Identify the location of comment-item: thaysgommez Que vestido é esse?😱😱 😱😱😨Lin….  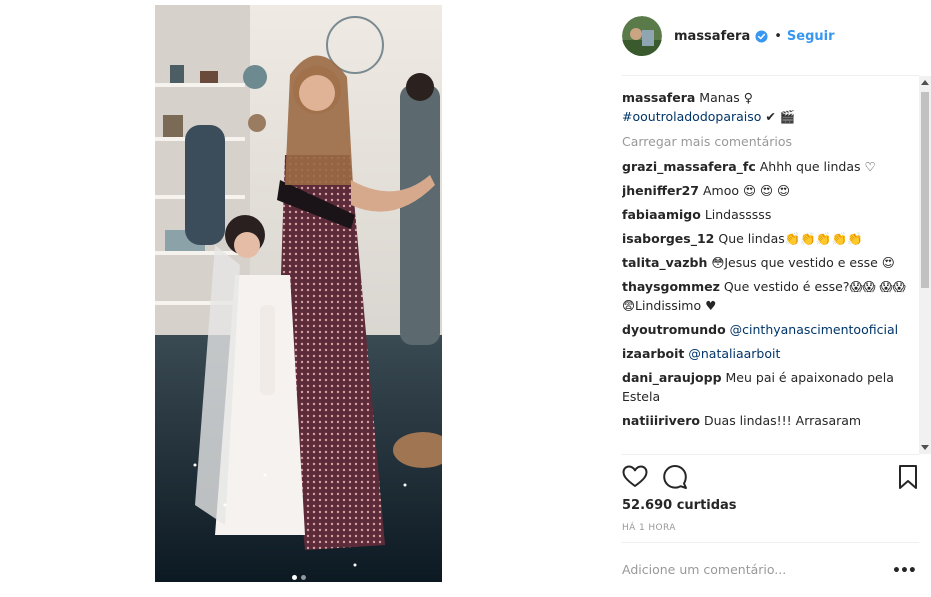
(768, 296).